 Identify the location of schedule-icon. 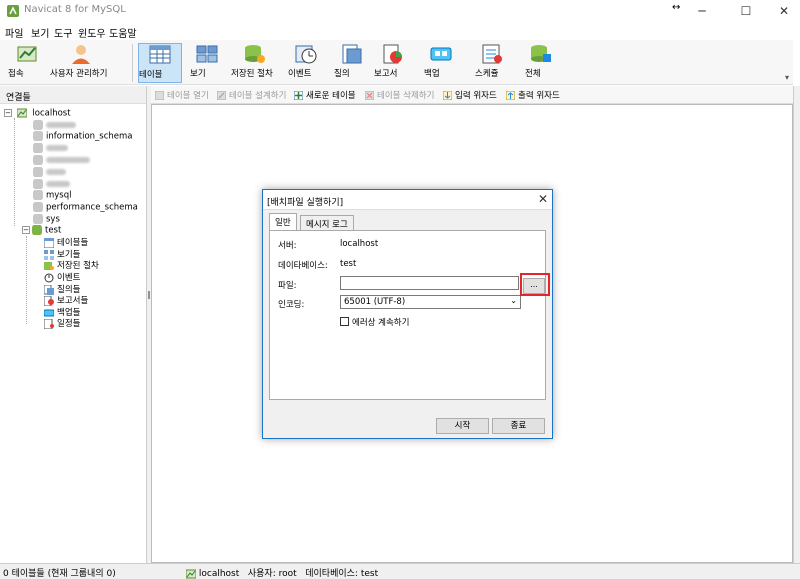
(49, 323).